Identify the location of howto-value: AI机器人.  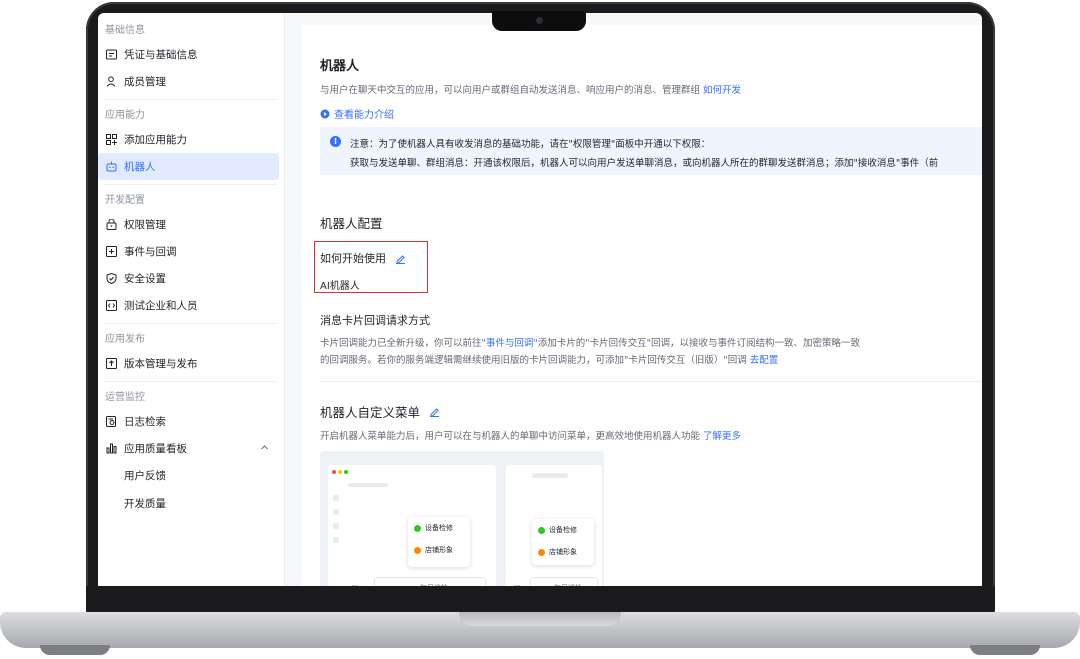
(340, 286).